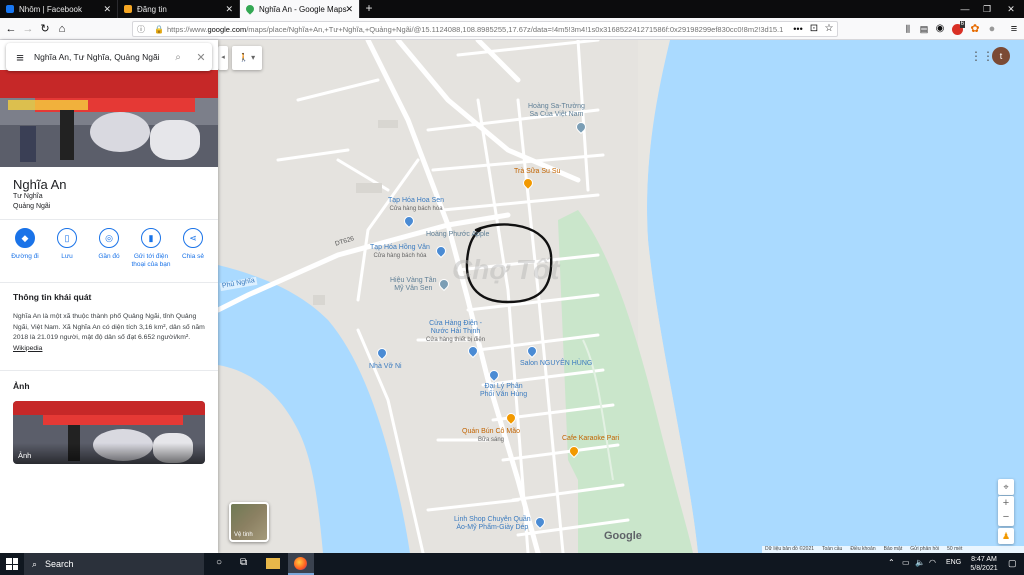  I want to click on poi-tap-hoa-hong-van: Tạp Hóa Hồng Vân Cửa hàng bách hóa, so click(400, 252).